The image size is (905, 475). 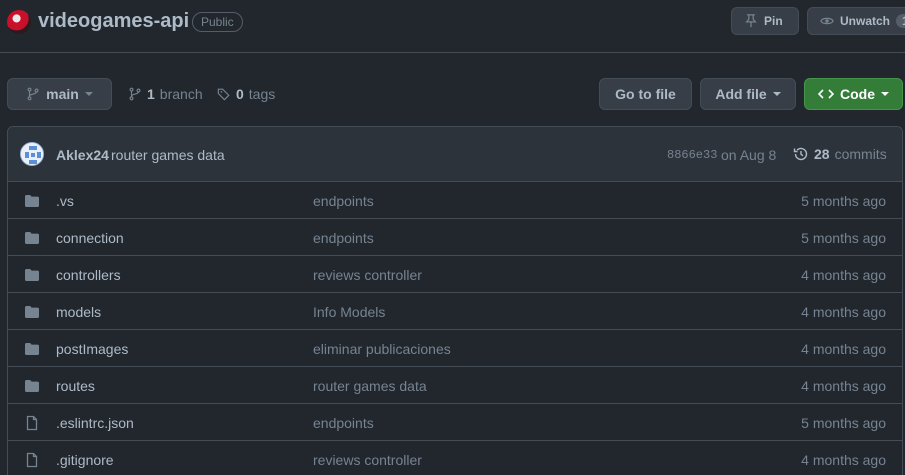 I want to click on file-commit-message-link: router games data, so click(x=370, y=386).